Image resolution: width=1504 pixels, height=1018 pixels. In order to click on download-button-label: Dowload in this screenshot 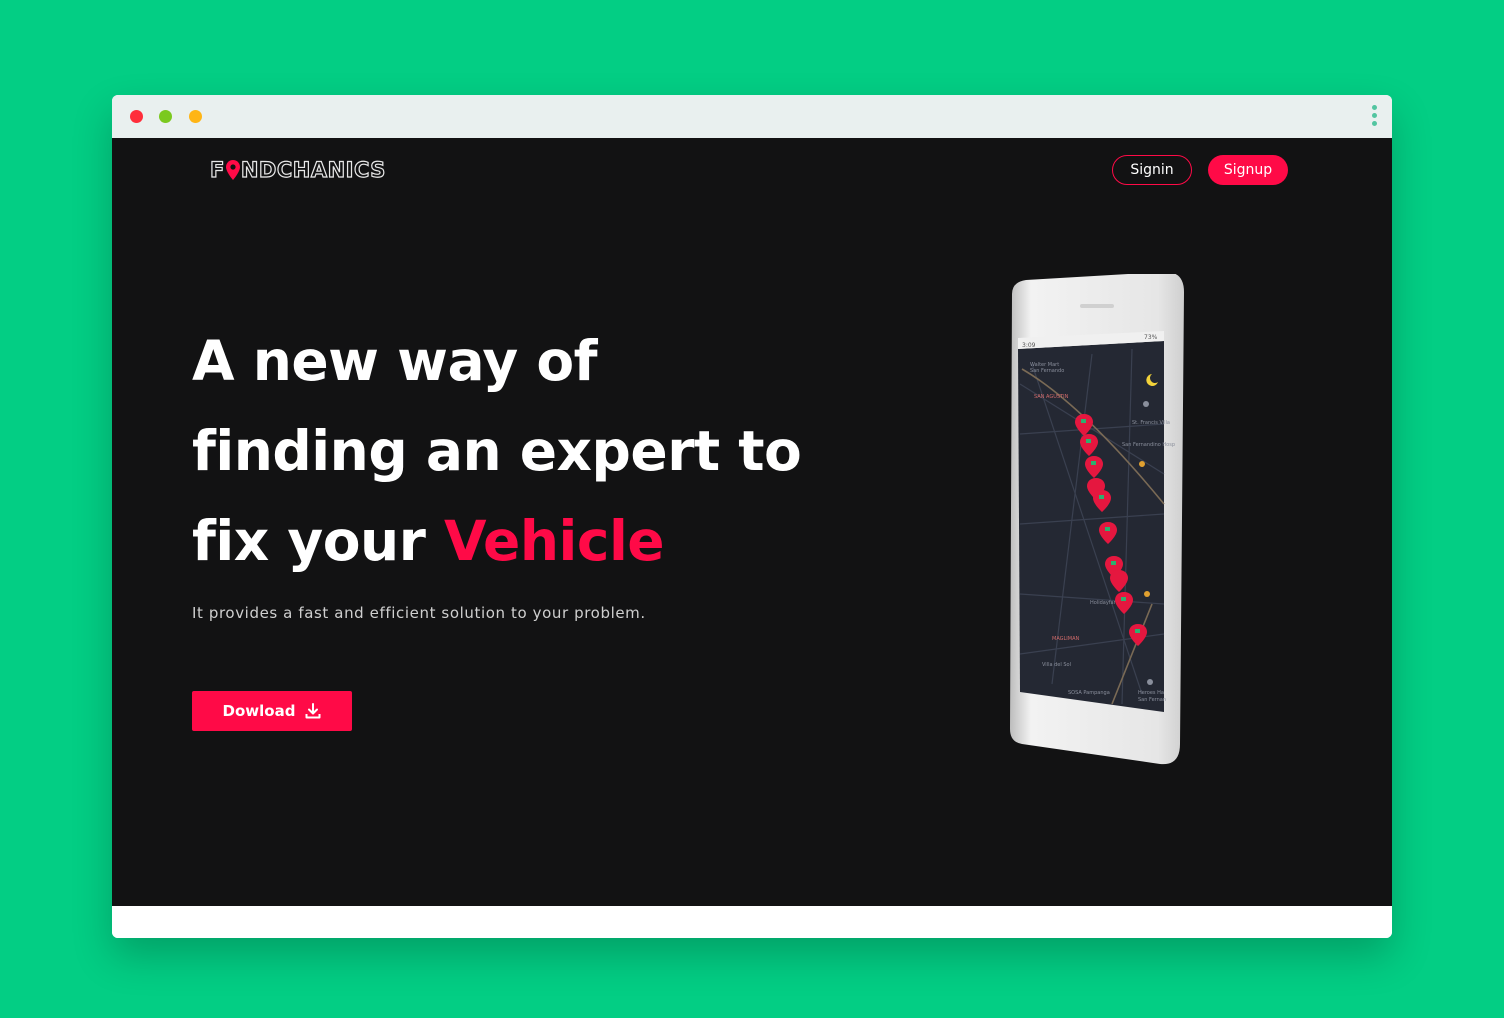, I will do `click(259, 711)`.